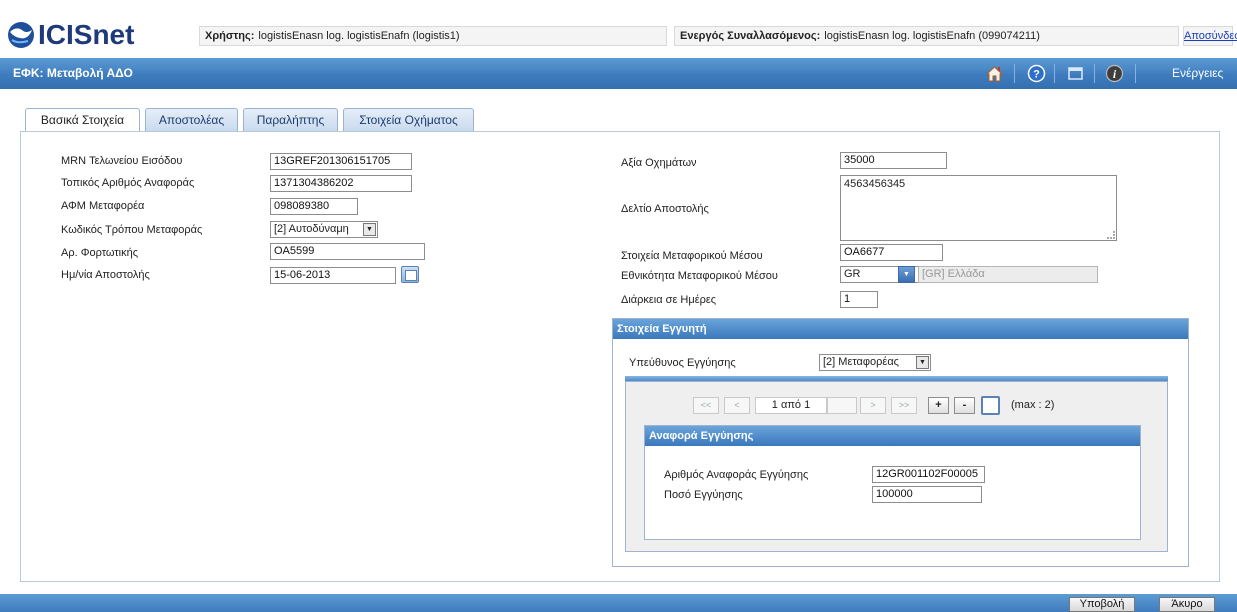 Image resolution: width=1237 pixels, height=612 pixels. I want to click on guarantee-reference-title: Αναφορά Εγγύησης, so click(892, 436).